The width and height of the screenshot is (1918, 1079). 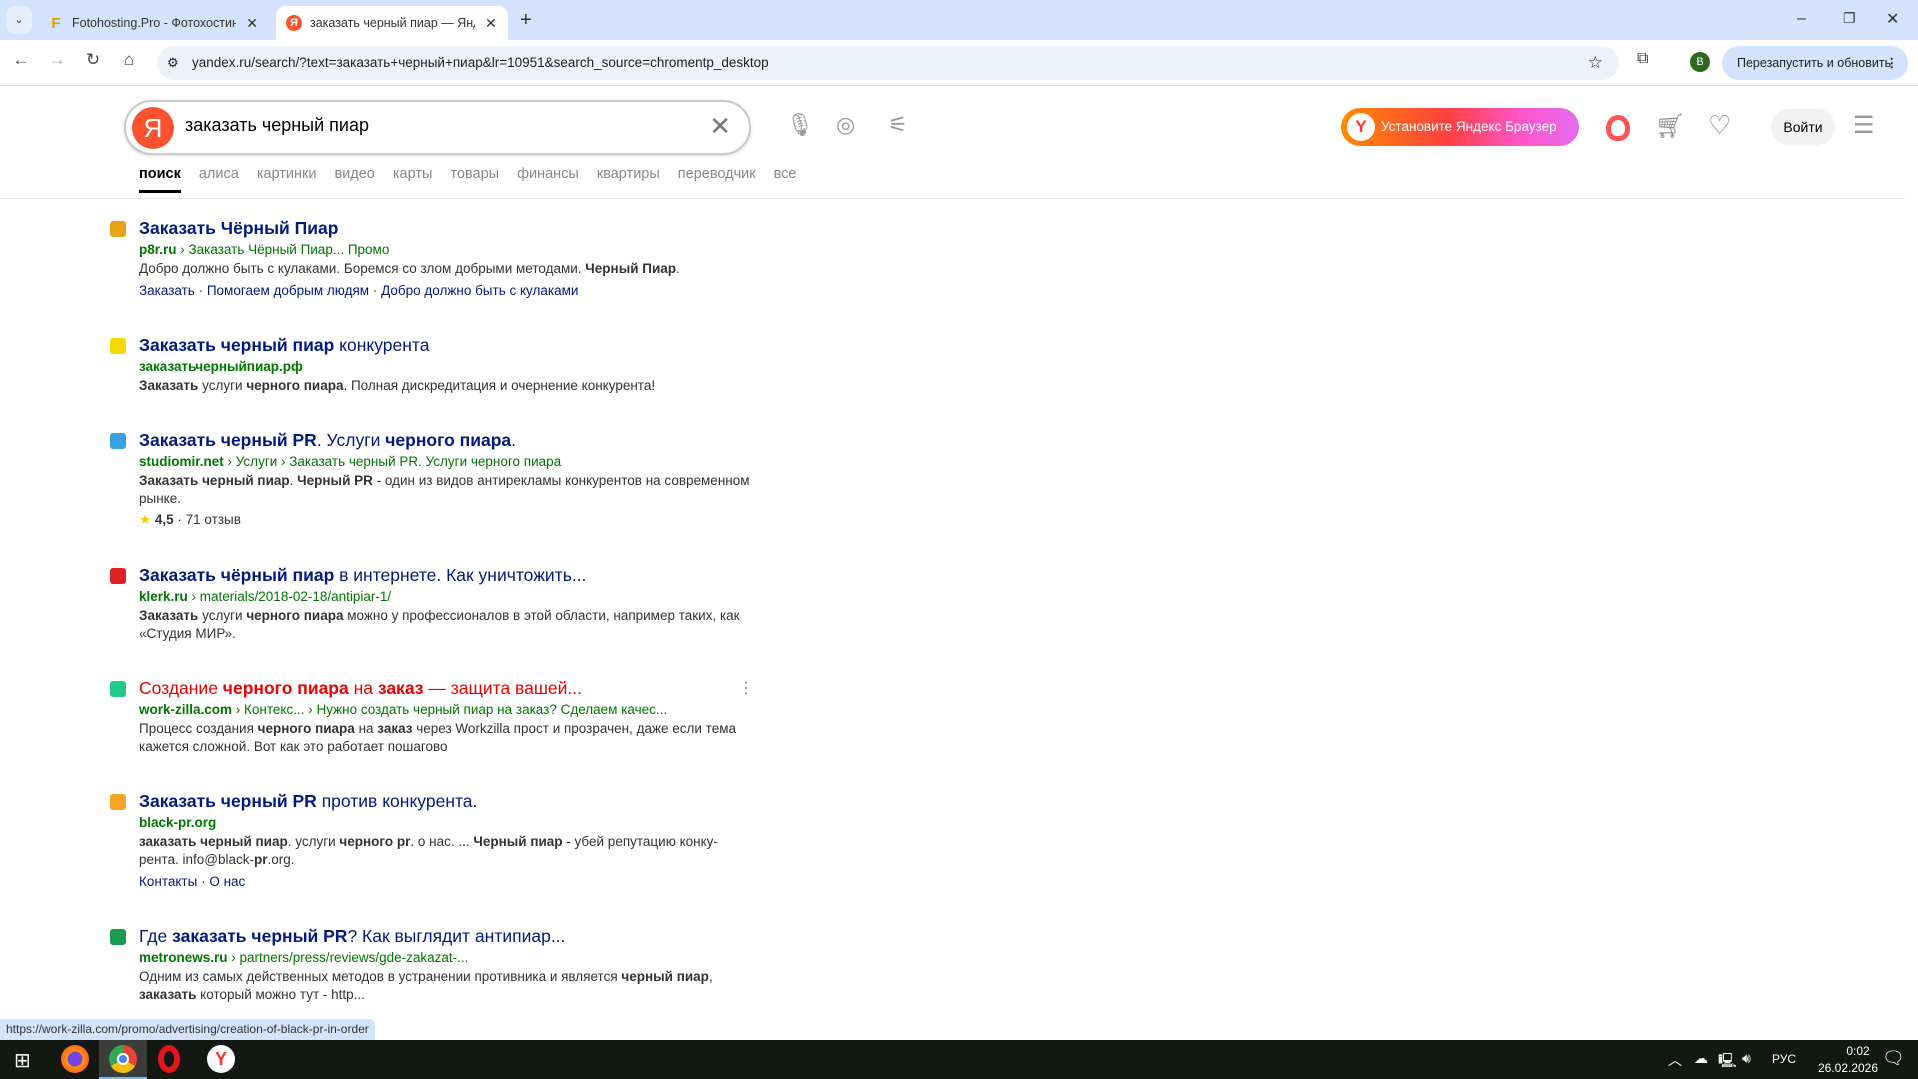 I want to click on forward-button: →, so click(x=57, y=60).